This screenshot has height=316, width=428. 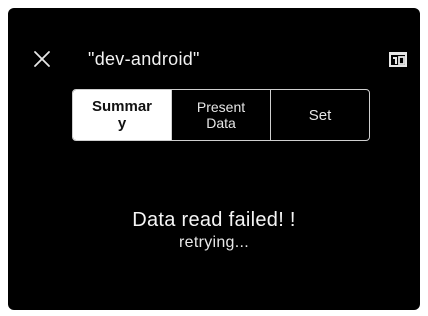 What do you see at coordinates (214, 60) in the screenshot?
I see `header: "dev-android"` at bounding box center [214, 60].